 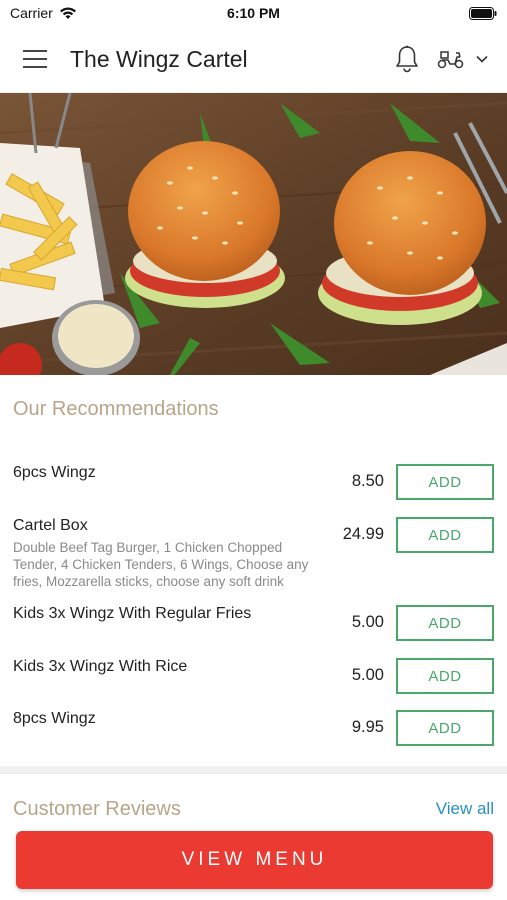 I want to click on app-header: The Wingz Cartel, so click(x=253, y=59).